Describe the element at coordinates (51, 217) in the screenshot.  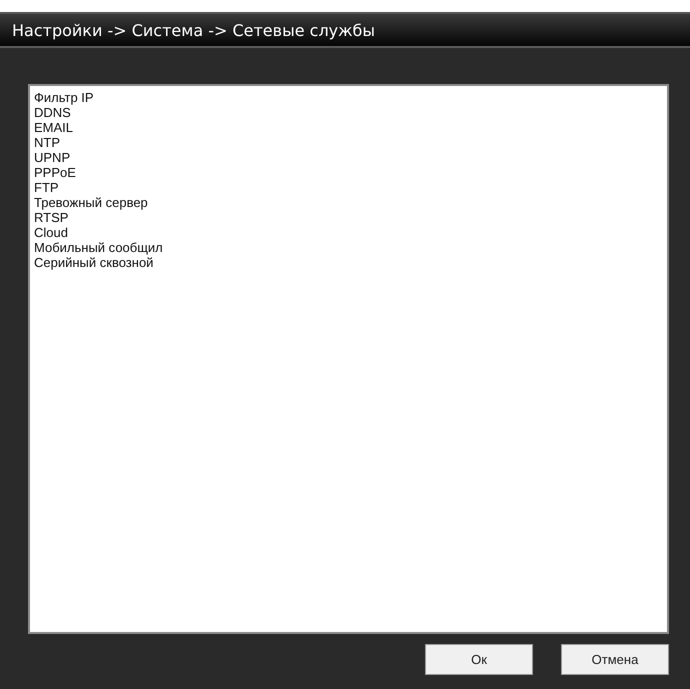
I see `list-item: RTSP` at that location.